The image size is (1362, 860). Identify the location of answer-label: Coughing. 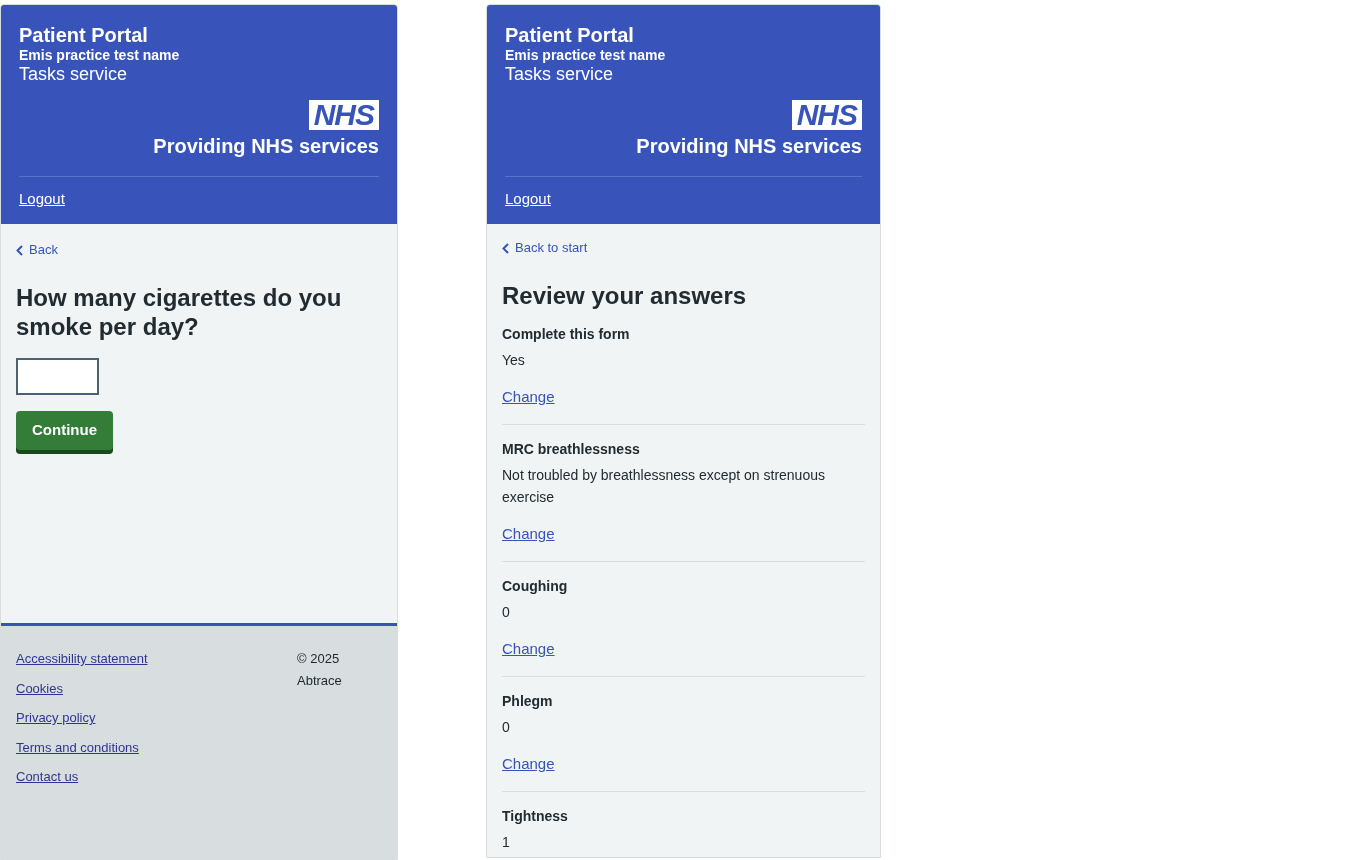
(535, 586).